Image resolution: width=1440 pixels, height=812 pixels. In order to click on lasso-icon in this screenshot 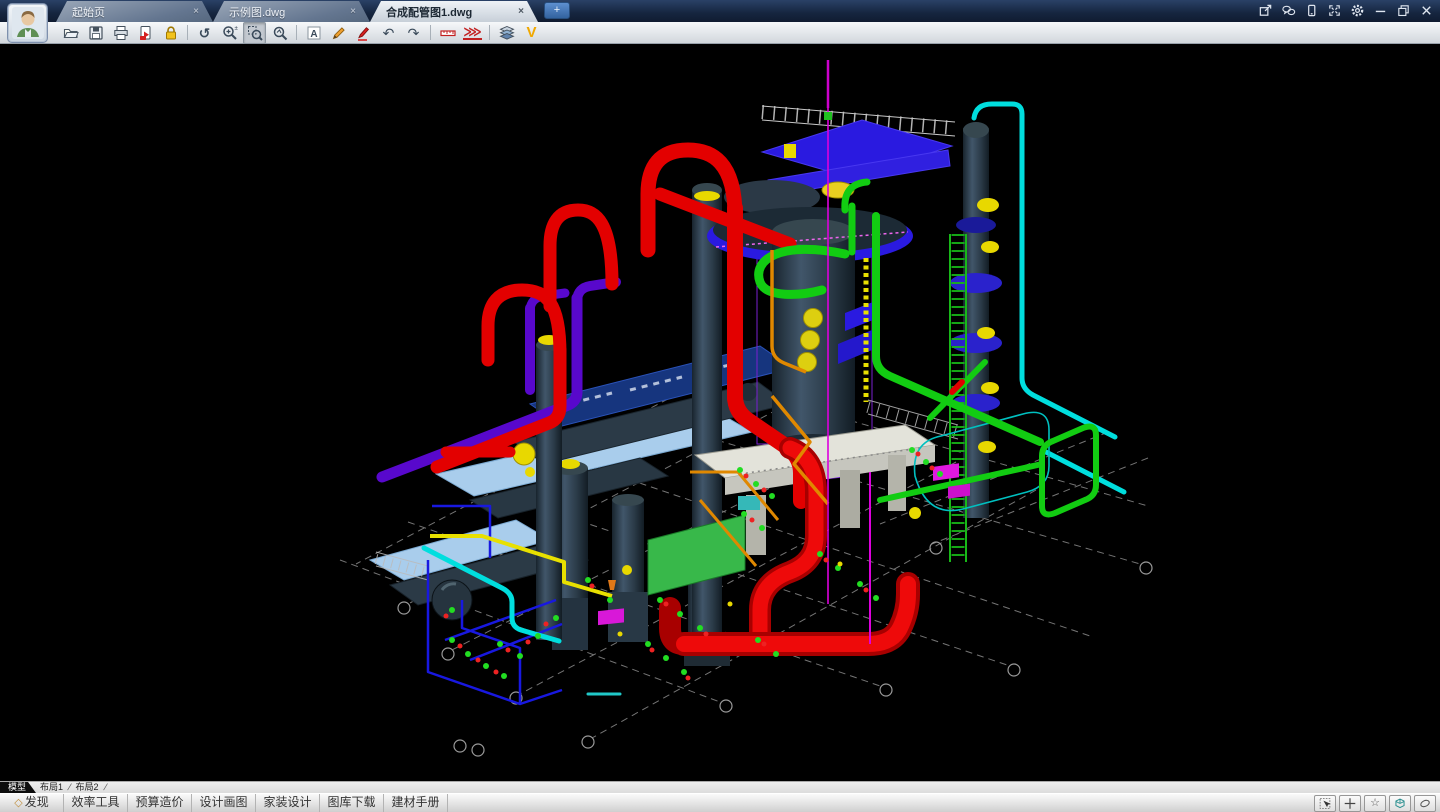, I will do `click(1425, 803)`.